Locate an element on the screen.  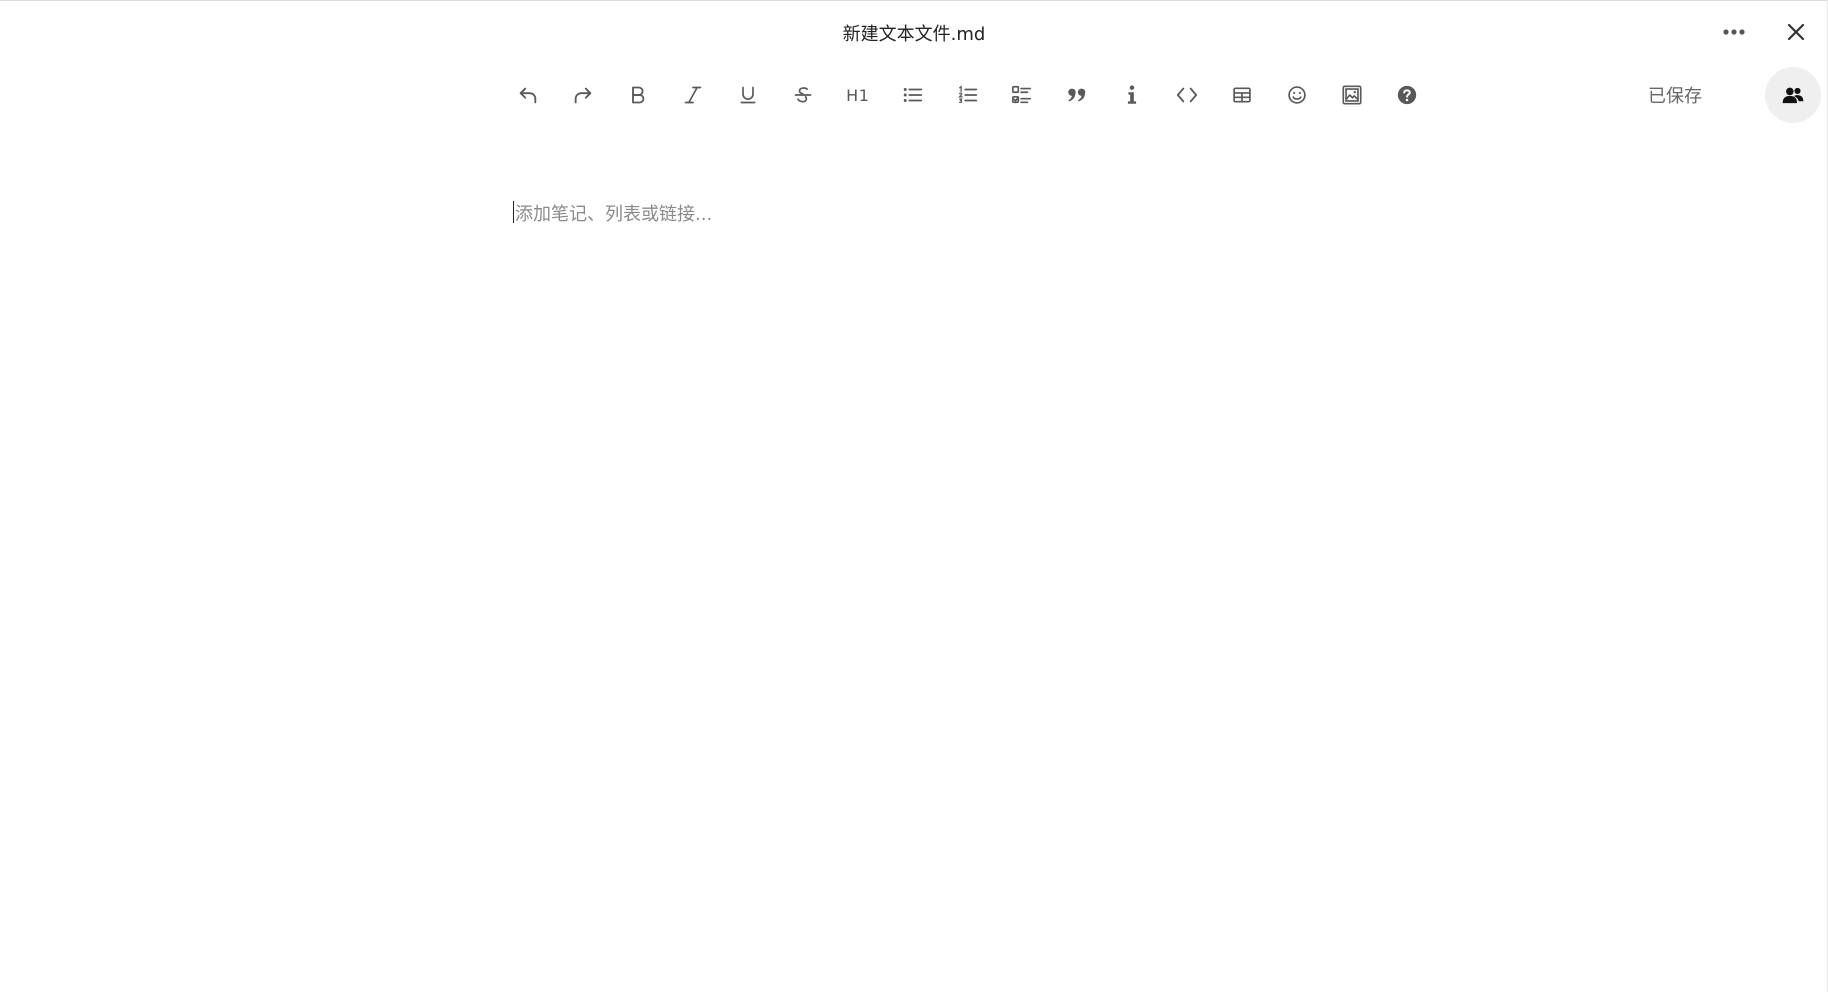
close-icon is located at coordinates (1796, 32).